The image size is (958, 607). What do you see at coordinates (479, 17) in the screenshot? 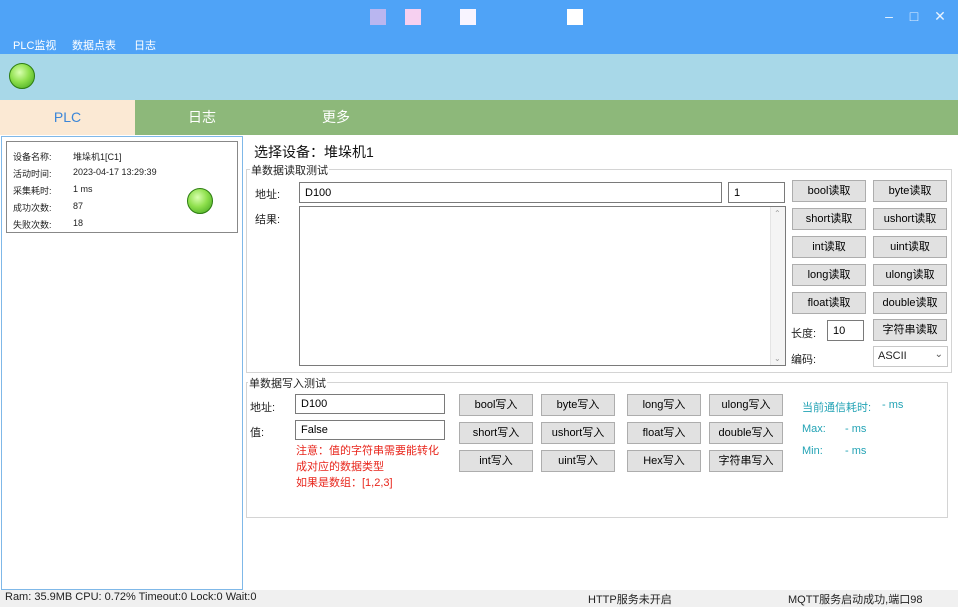
I see `title-bar: – □ ✕` at bounding box center [479, 17].